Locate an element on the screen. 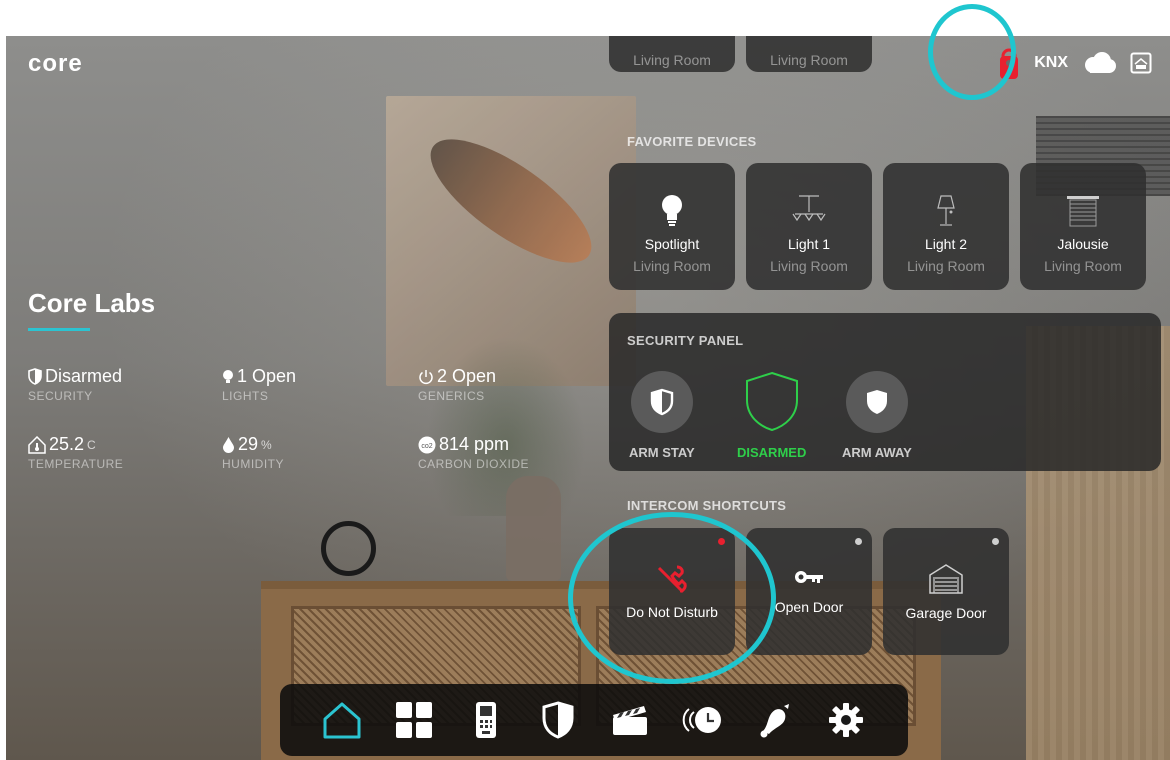  nav-home is located at coordinates (342, 720).